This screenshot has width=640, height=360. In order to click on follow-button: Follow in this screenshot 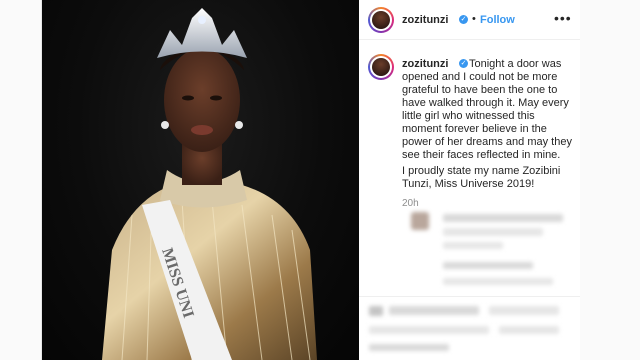, I will do `click(497, 20)`.